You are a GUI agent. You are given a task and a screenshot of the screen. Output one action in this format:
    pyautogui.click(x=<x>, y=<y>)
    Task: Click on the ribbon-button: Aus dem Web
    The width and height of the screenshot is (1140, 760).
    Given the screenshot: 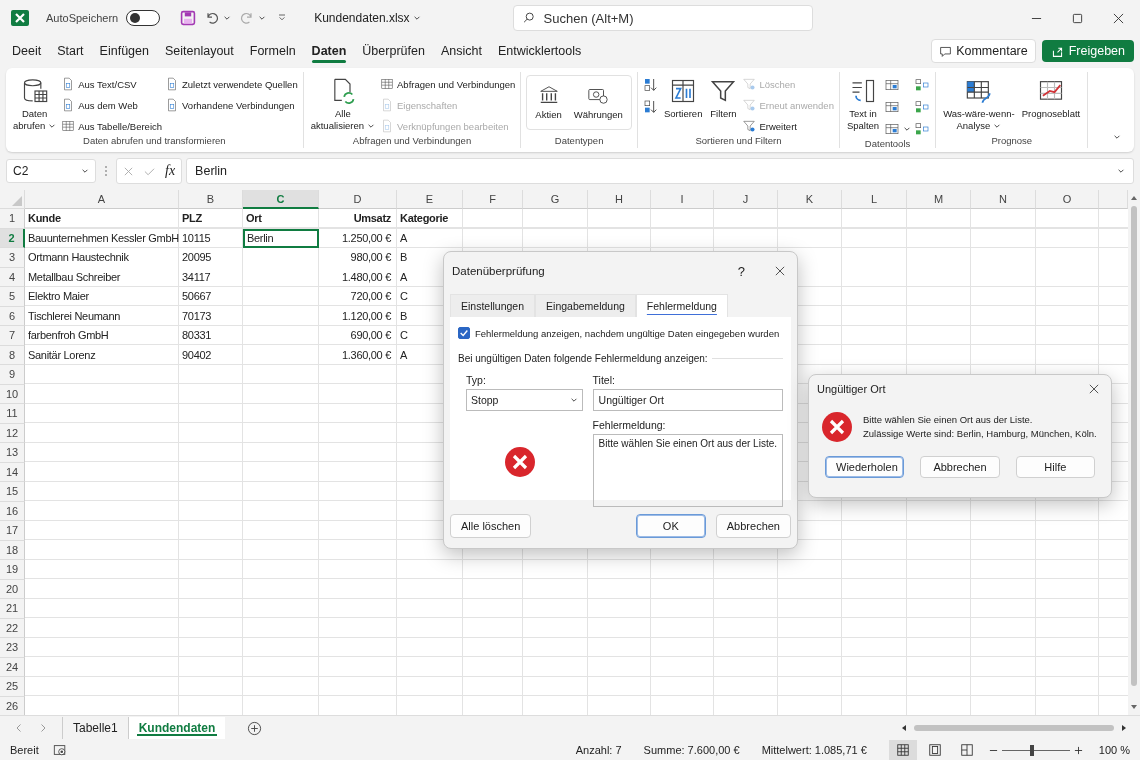 What is the action you would take?
    pyautogui.click(x=112, y=105)
    